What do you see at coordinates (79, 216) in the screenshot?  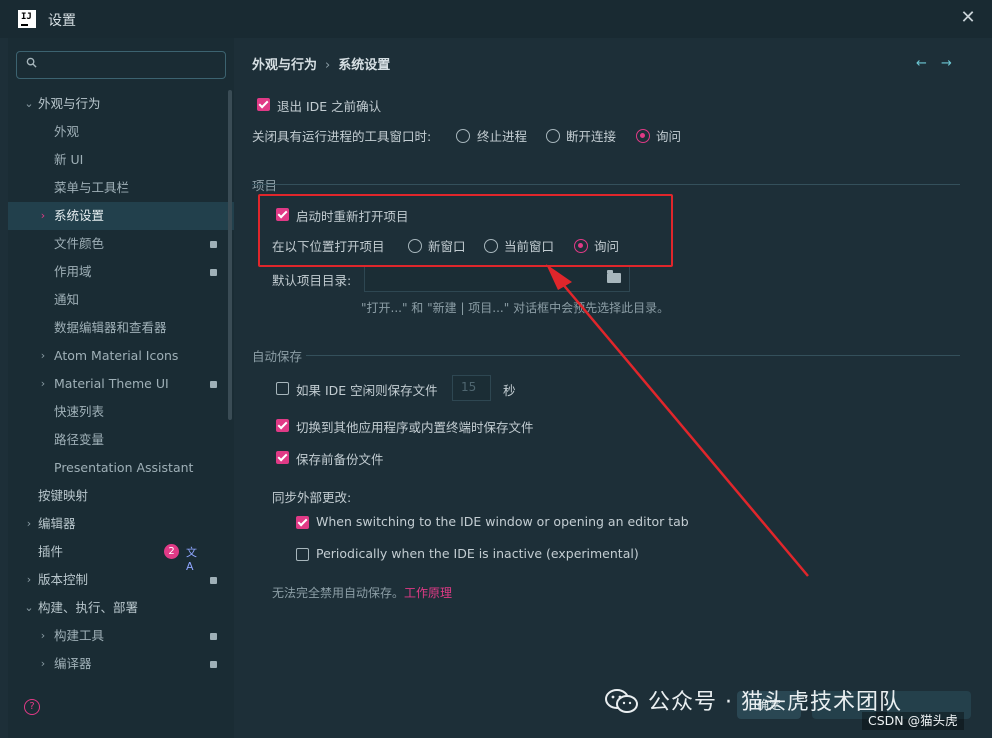 I see `sidebar-item: 系统设置` at bounding box center [79, 216].